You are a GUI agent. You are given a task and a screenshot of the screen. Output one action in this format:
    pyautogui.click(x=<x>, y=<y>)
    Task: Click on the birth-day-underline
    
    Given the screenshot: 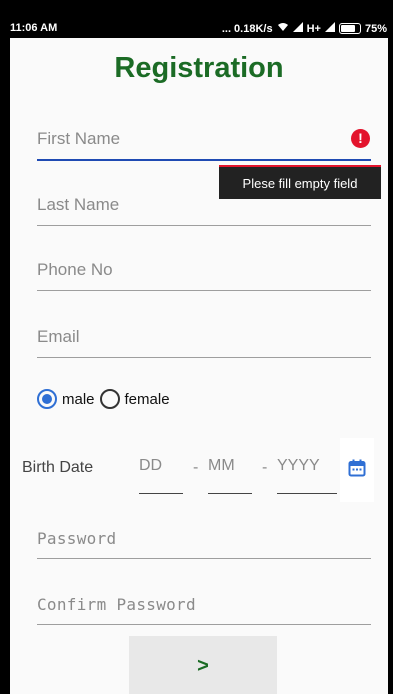 What is the action you would take?
    pyautogui.click(x=161, y=493)
    